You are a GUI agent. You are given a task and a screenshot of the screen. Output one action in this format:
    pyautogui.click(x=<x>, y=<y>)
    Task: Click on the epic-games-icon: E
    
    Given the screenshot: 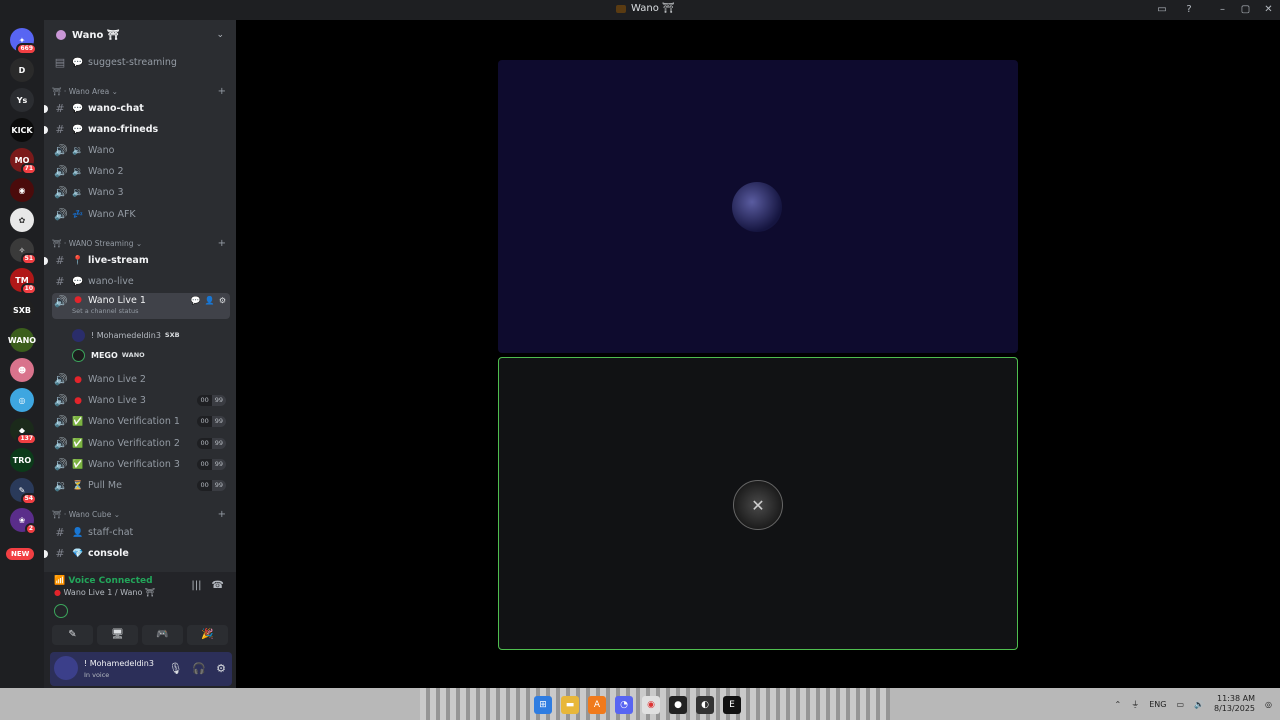 What is the action you would take?
    pyautogui.click(x=732, y=705)
    